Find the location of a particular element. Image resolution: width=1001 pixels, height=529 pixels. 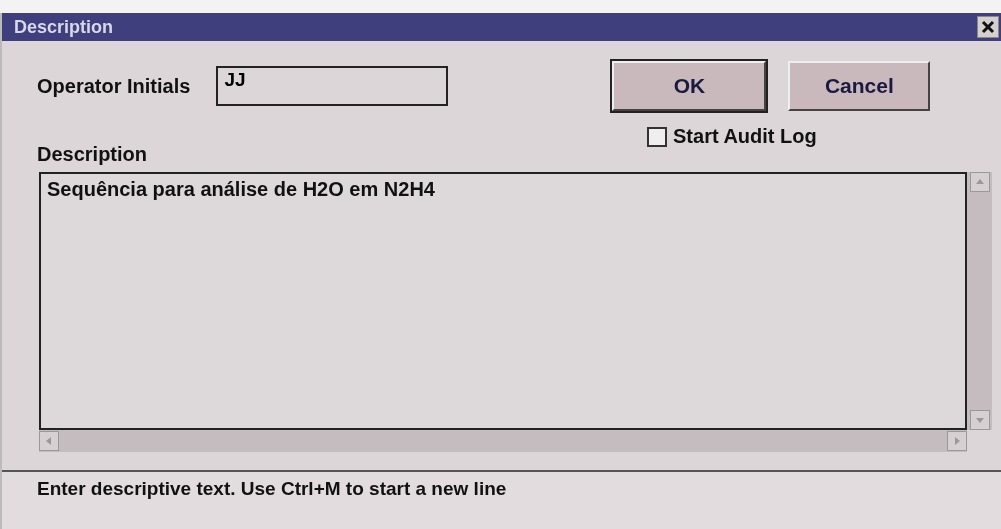

ok-button: OK is located at coordinates (689, 86).